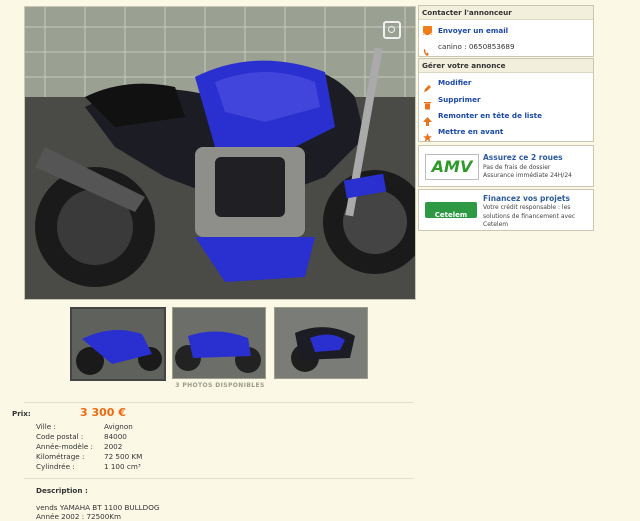  I want to click on phone-item: canino : 0650853689, so click(469, 48).